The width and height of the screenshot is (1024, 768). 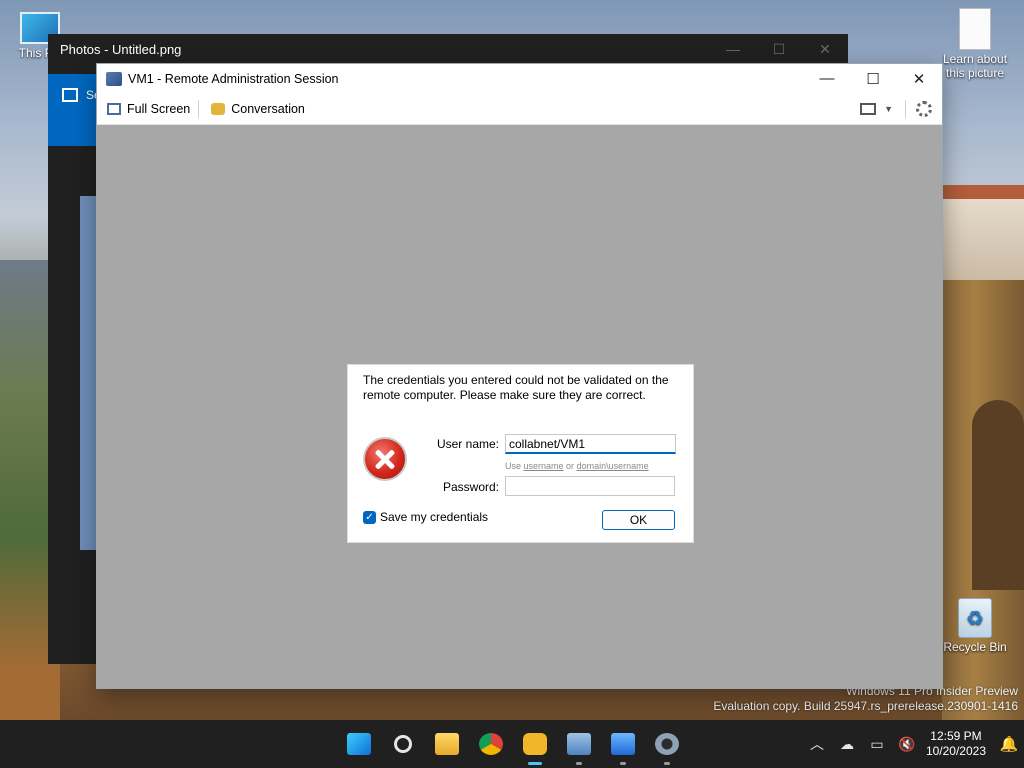 I want to click on save-credentials-checkbox: ✓ Save my credentials, so click(x=425, y=517).